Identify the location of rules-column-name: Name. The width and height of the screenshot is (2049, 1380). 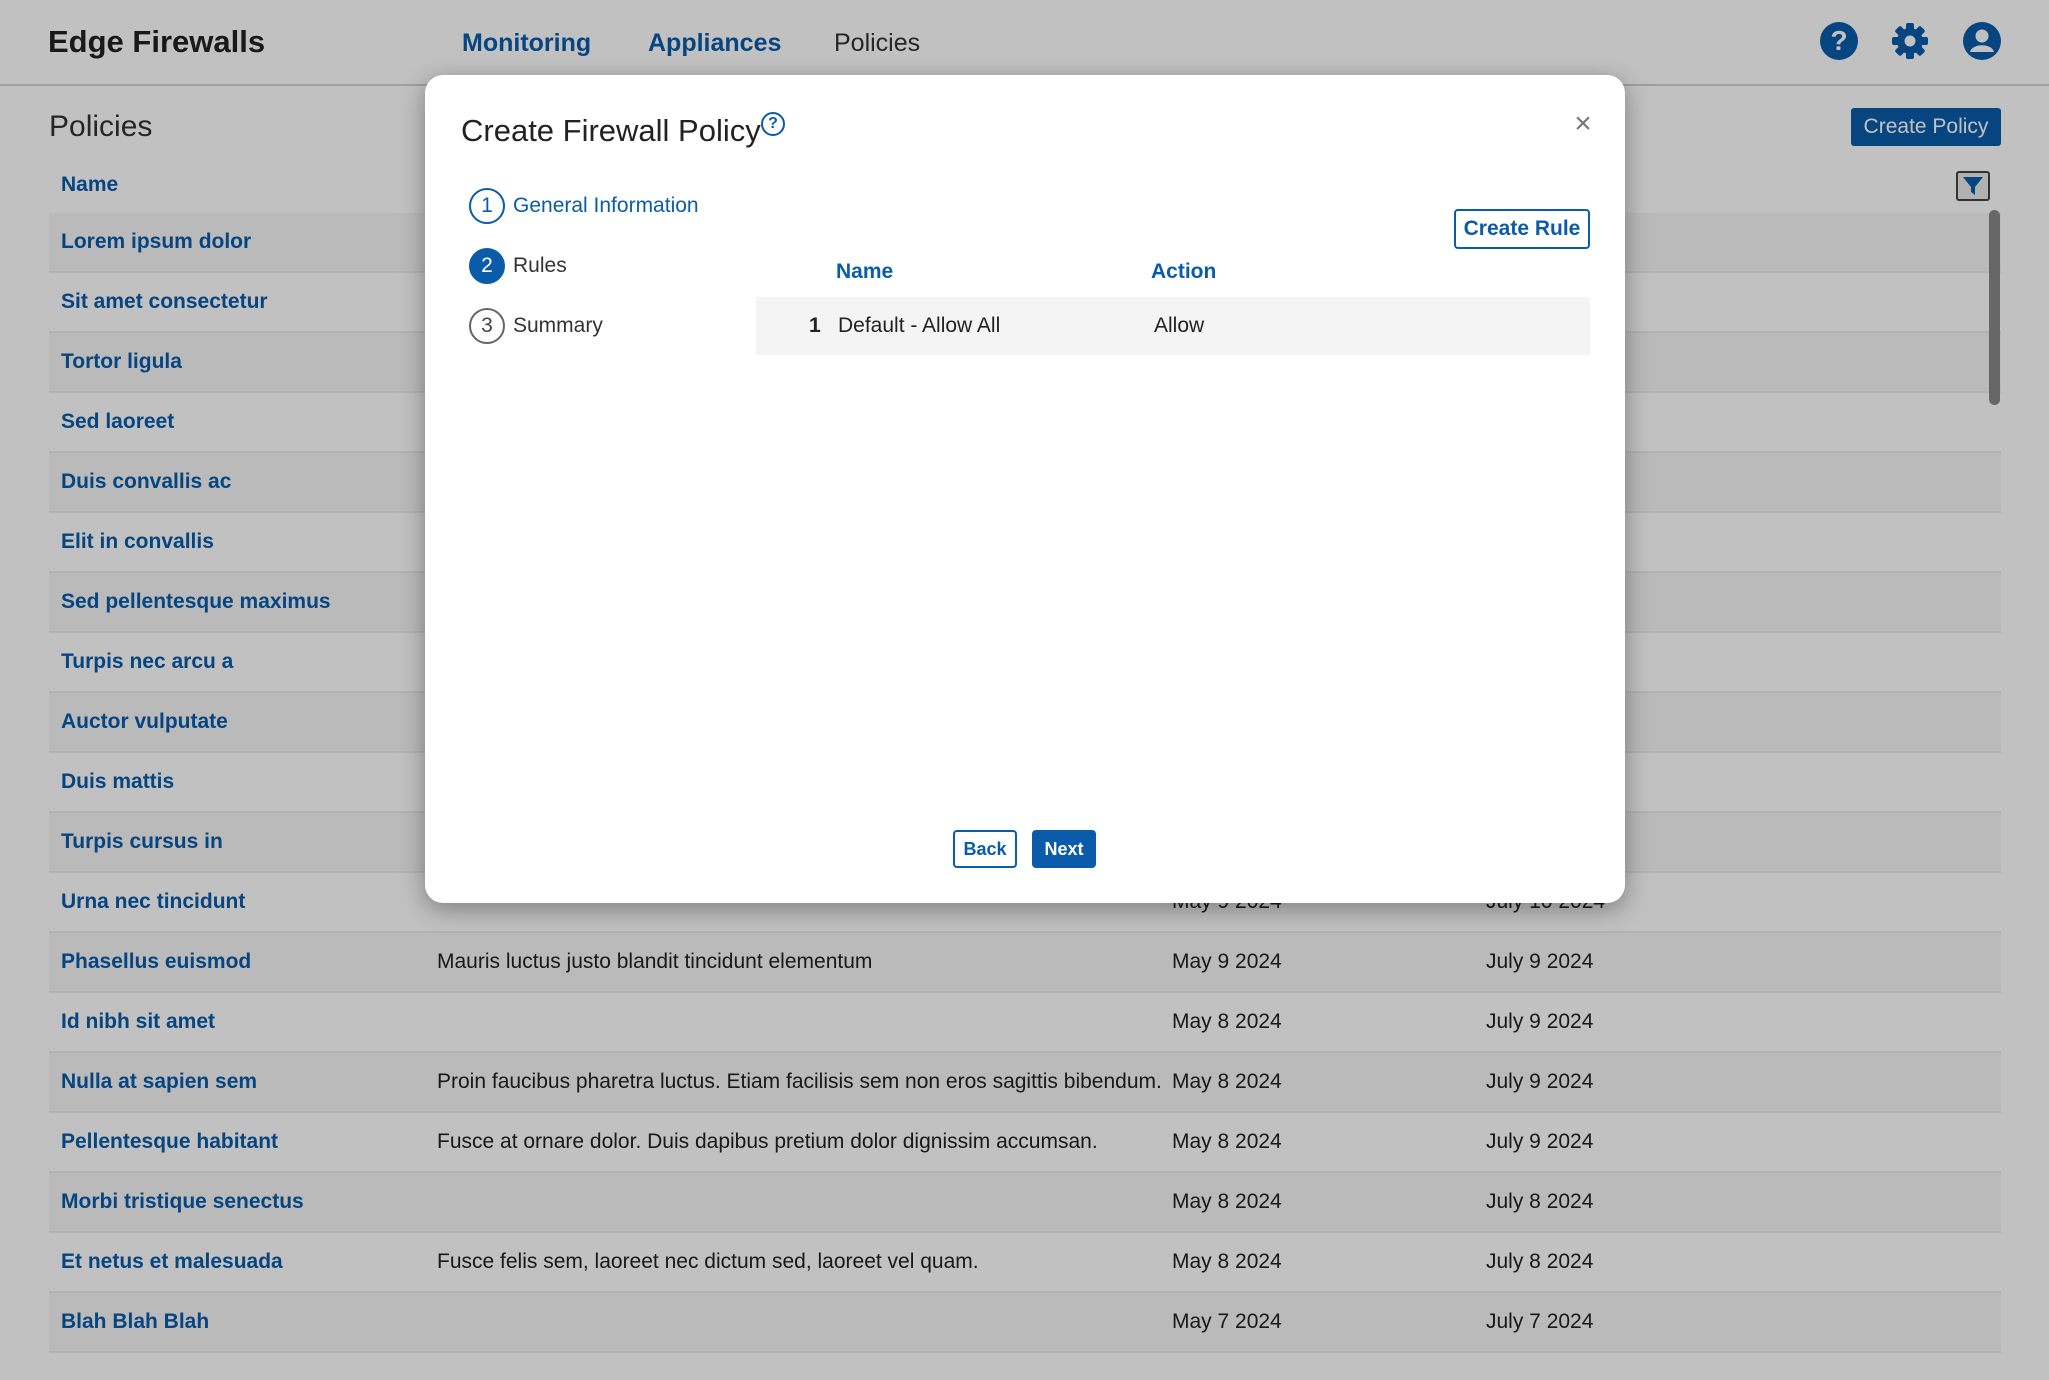
(864, 272).